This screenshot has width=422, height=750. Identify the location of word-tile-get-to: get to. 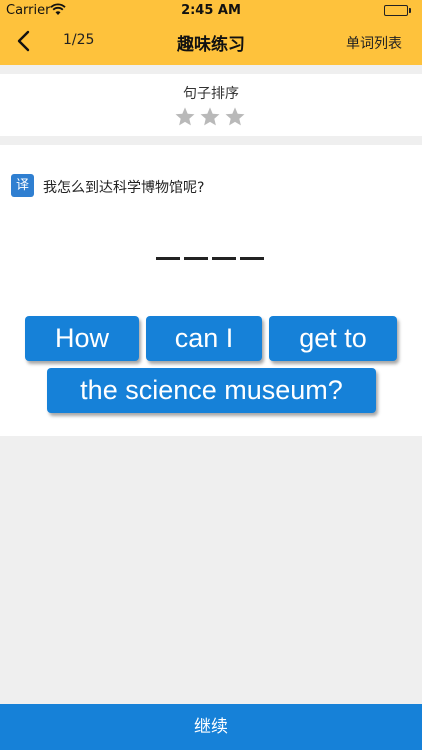
(333, 338).